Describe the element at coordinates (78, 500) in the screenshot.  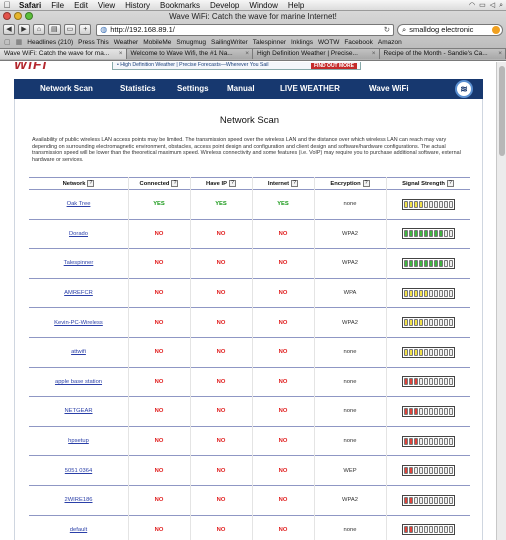
I see `network-name-link: 2WIRE186` at that location.